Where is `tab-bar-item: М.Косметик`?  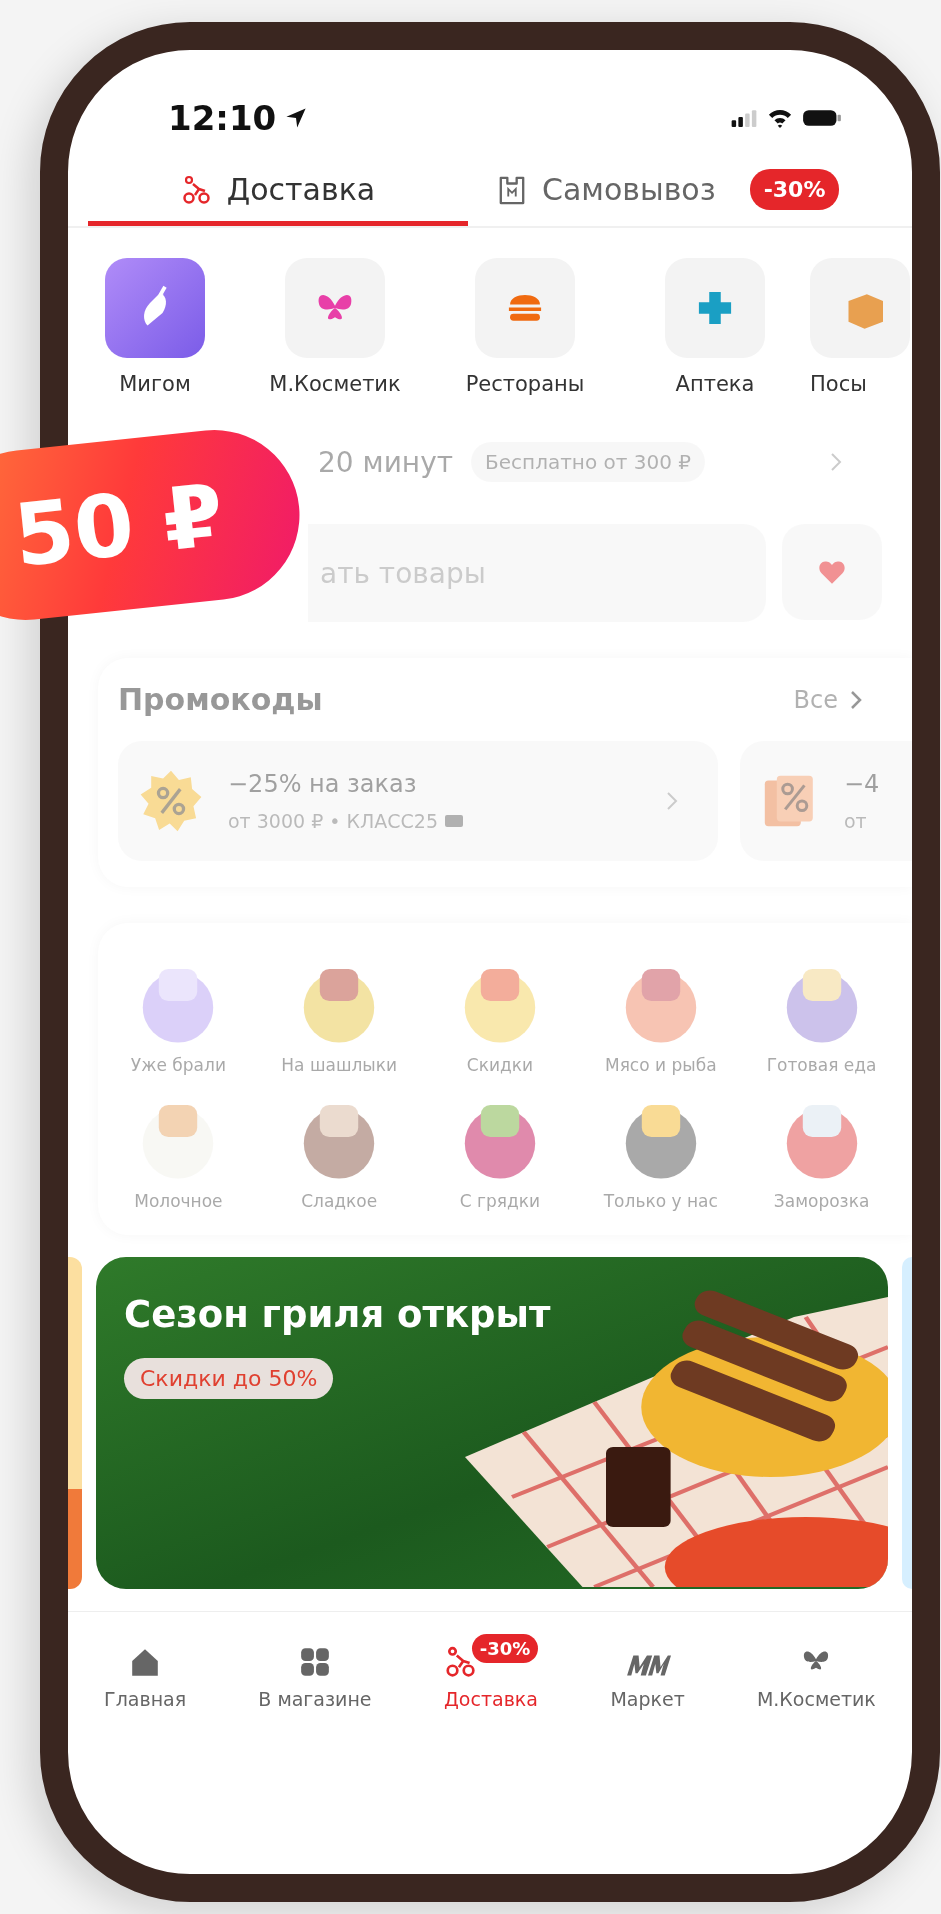 tab-bar-item: М.Косметик is located at coordinates (816, 1672).